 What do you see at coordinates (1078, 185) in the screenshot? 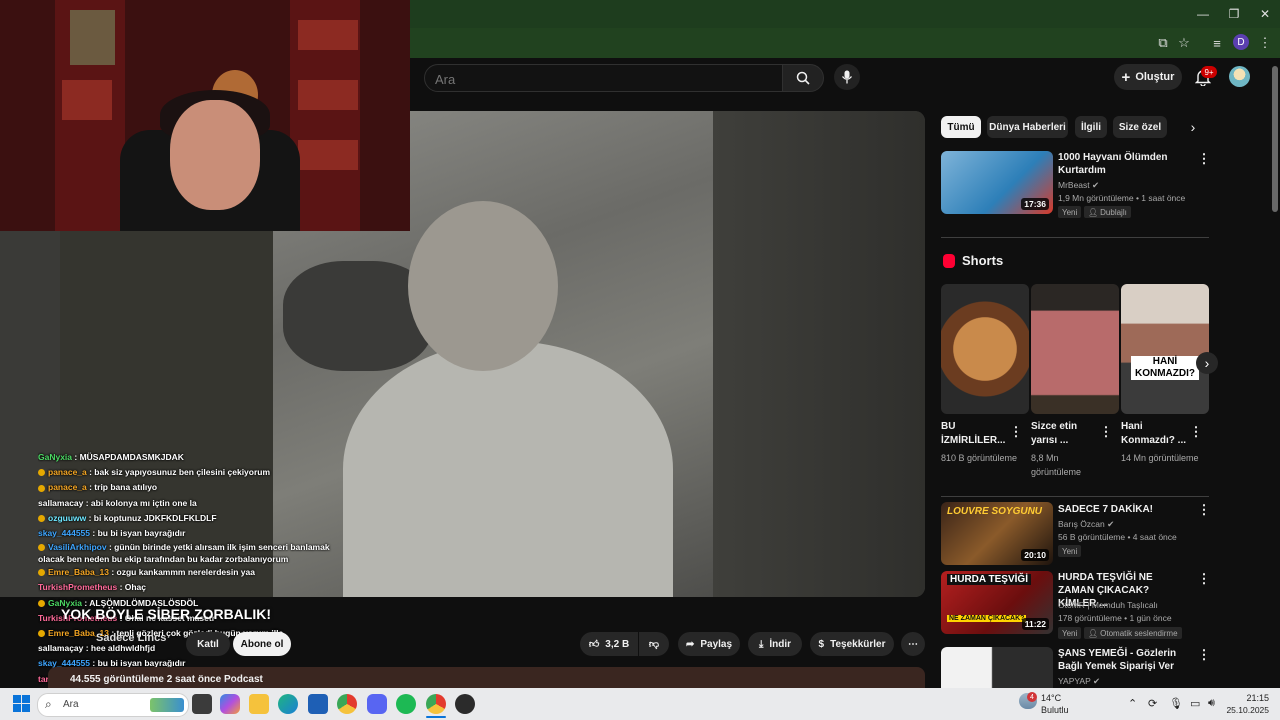
I see `rec-channel: MrBeast ✔` at bounding box center [1078, 185].